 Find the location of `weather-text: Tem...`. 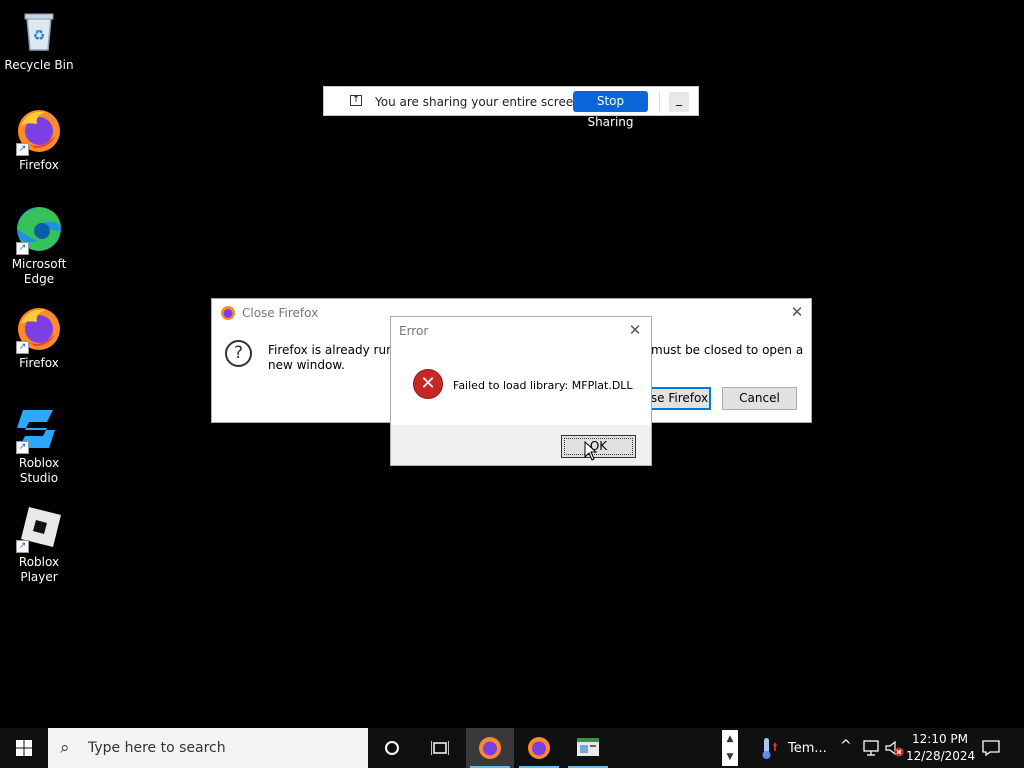

weather-text: Tem... is located at coordinates (807, 748).